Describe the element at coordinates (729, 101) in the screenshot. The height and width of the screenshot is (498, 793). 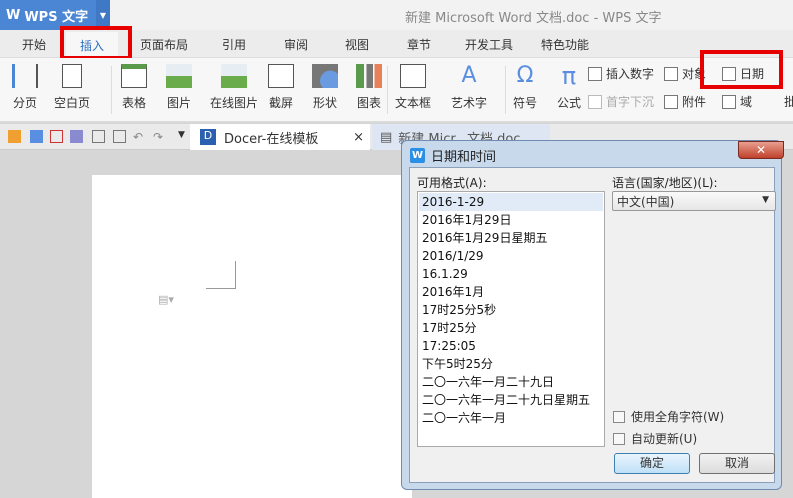
I see `field-icon` at that location.